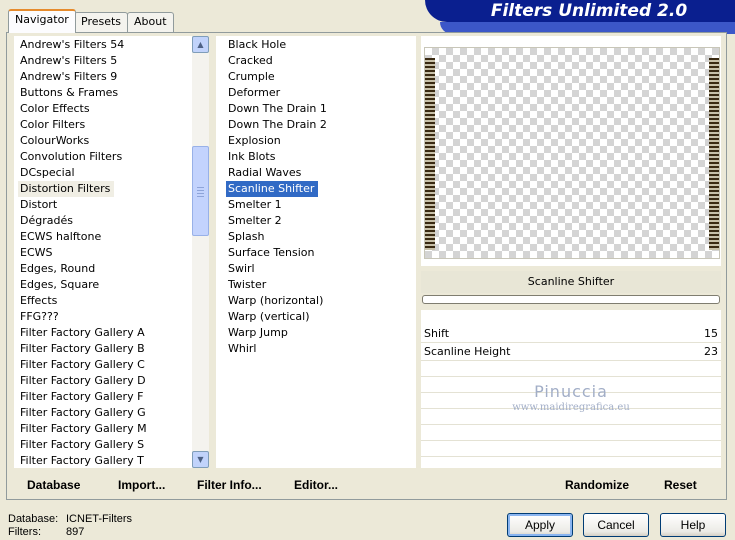 The width and height of the screenshot is (735, 540). Describe the element at coordinates (711, 334) in the screenshot. I see `param-value: 15` at that location.